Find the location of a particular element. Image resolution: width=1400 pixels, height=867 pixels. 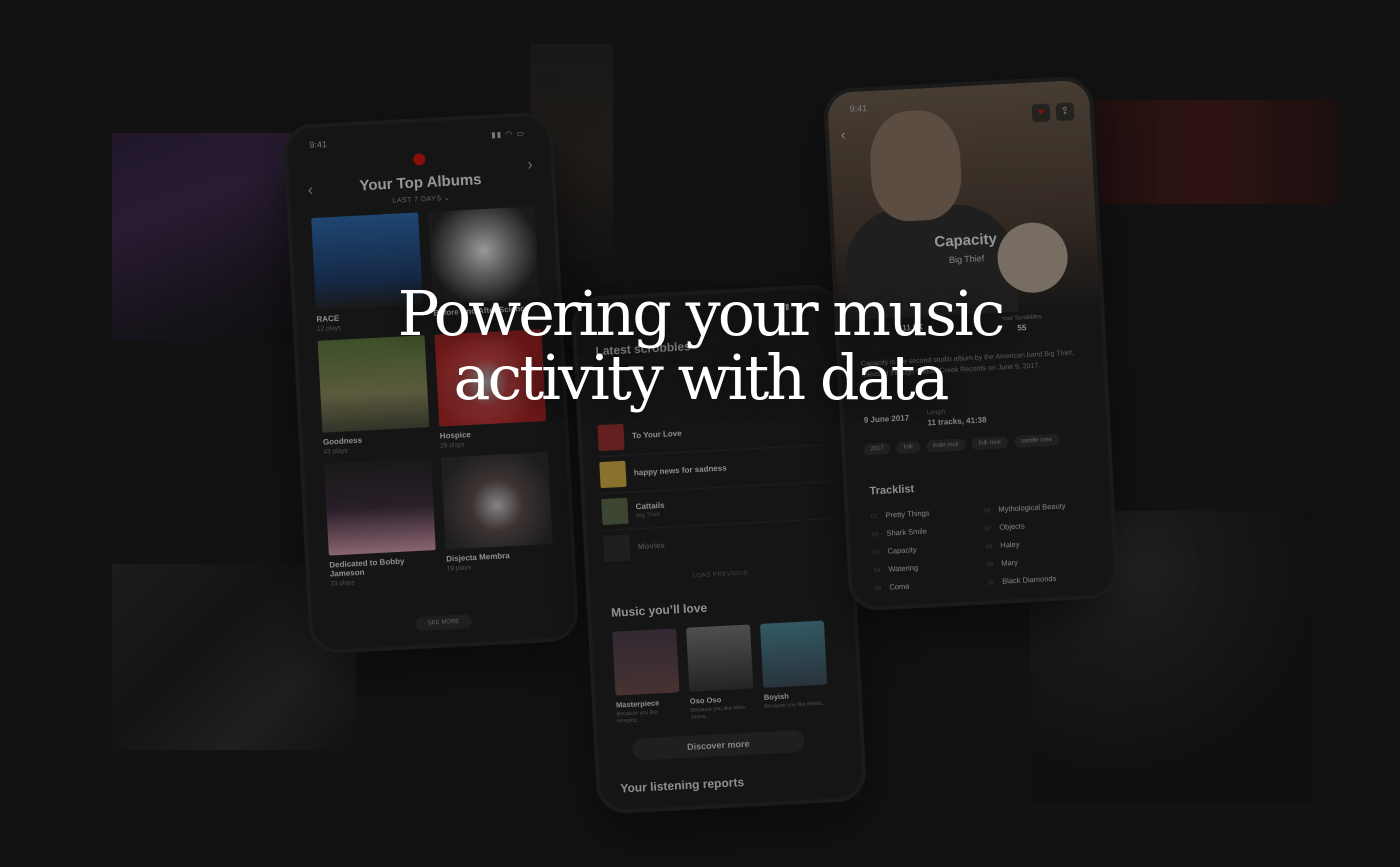

track-title: Haley is located at coordinates (1010, 544).